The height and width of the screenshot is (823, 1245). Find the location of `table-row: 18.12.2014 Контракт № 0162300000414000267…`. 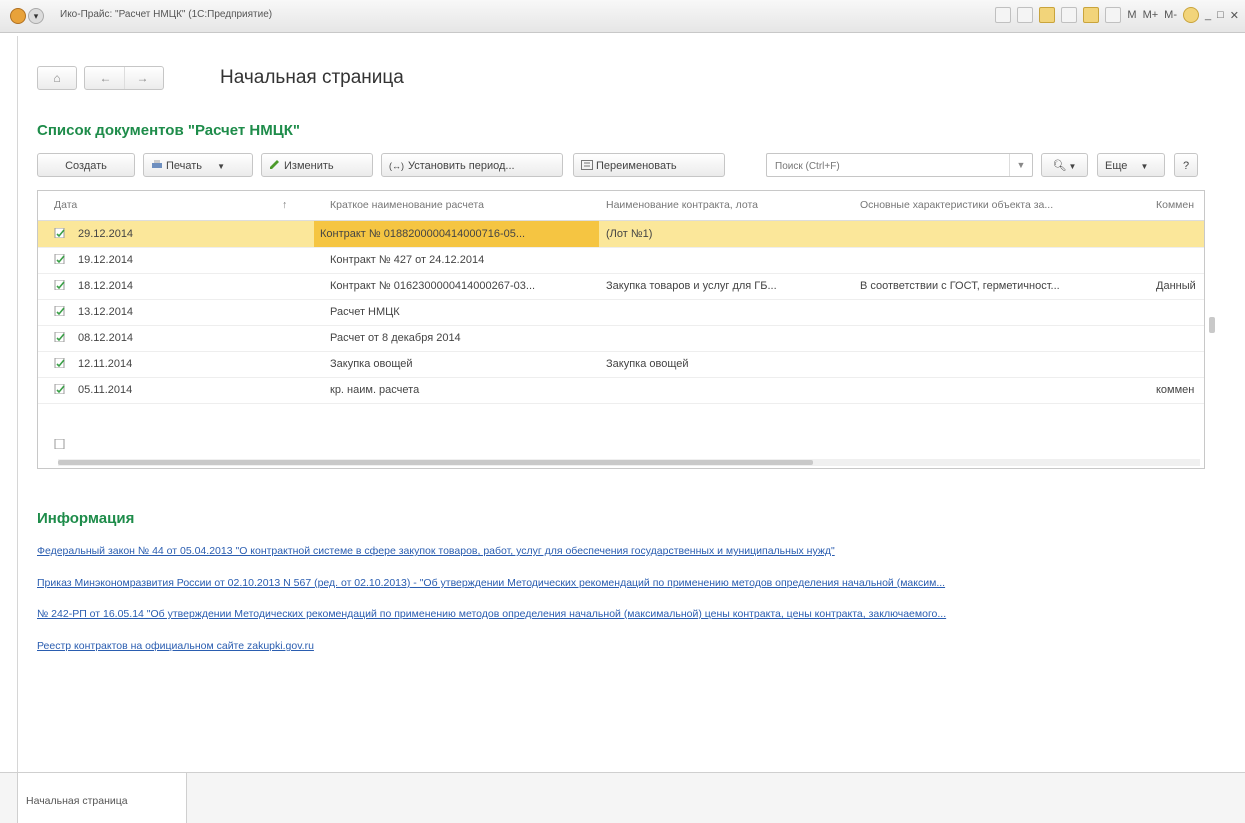

table-row: 18.12.2014 Контракт № 0162300000414000267… is located at coordinates (621, 286).